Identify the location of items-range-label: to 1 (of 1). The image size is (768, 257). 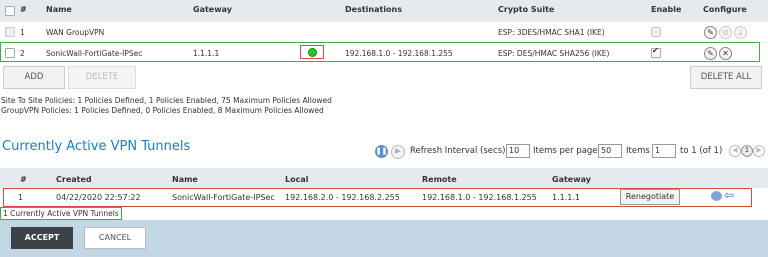
(701, 151).